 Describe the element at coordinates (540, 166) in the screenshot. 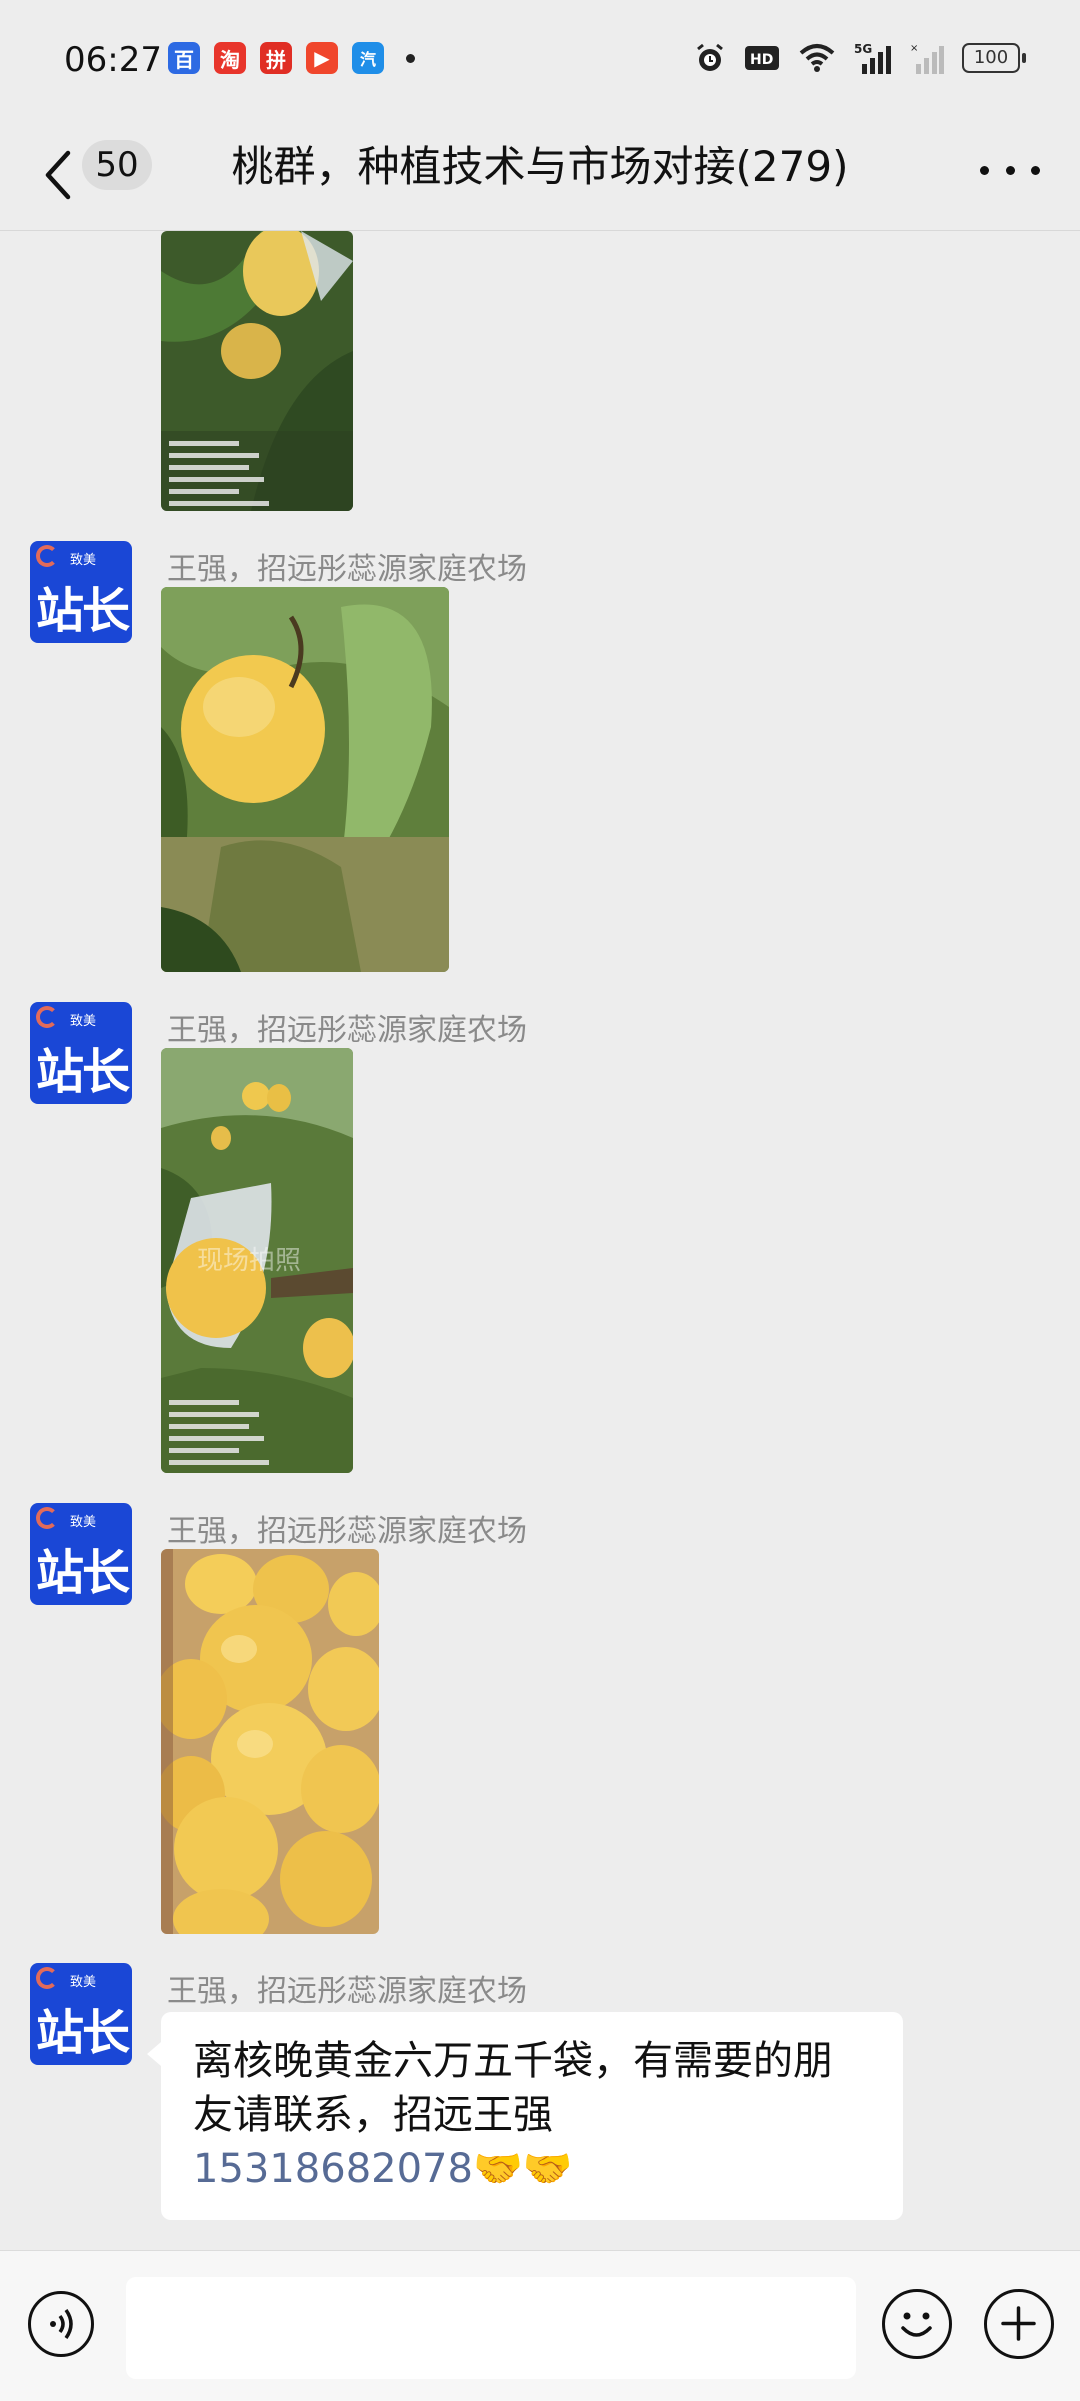

I see `group-chat-title: 桃群，种植技术与市场对接(279)` at that location.